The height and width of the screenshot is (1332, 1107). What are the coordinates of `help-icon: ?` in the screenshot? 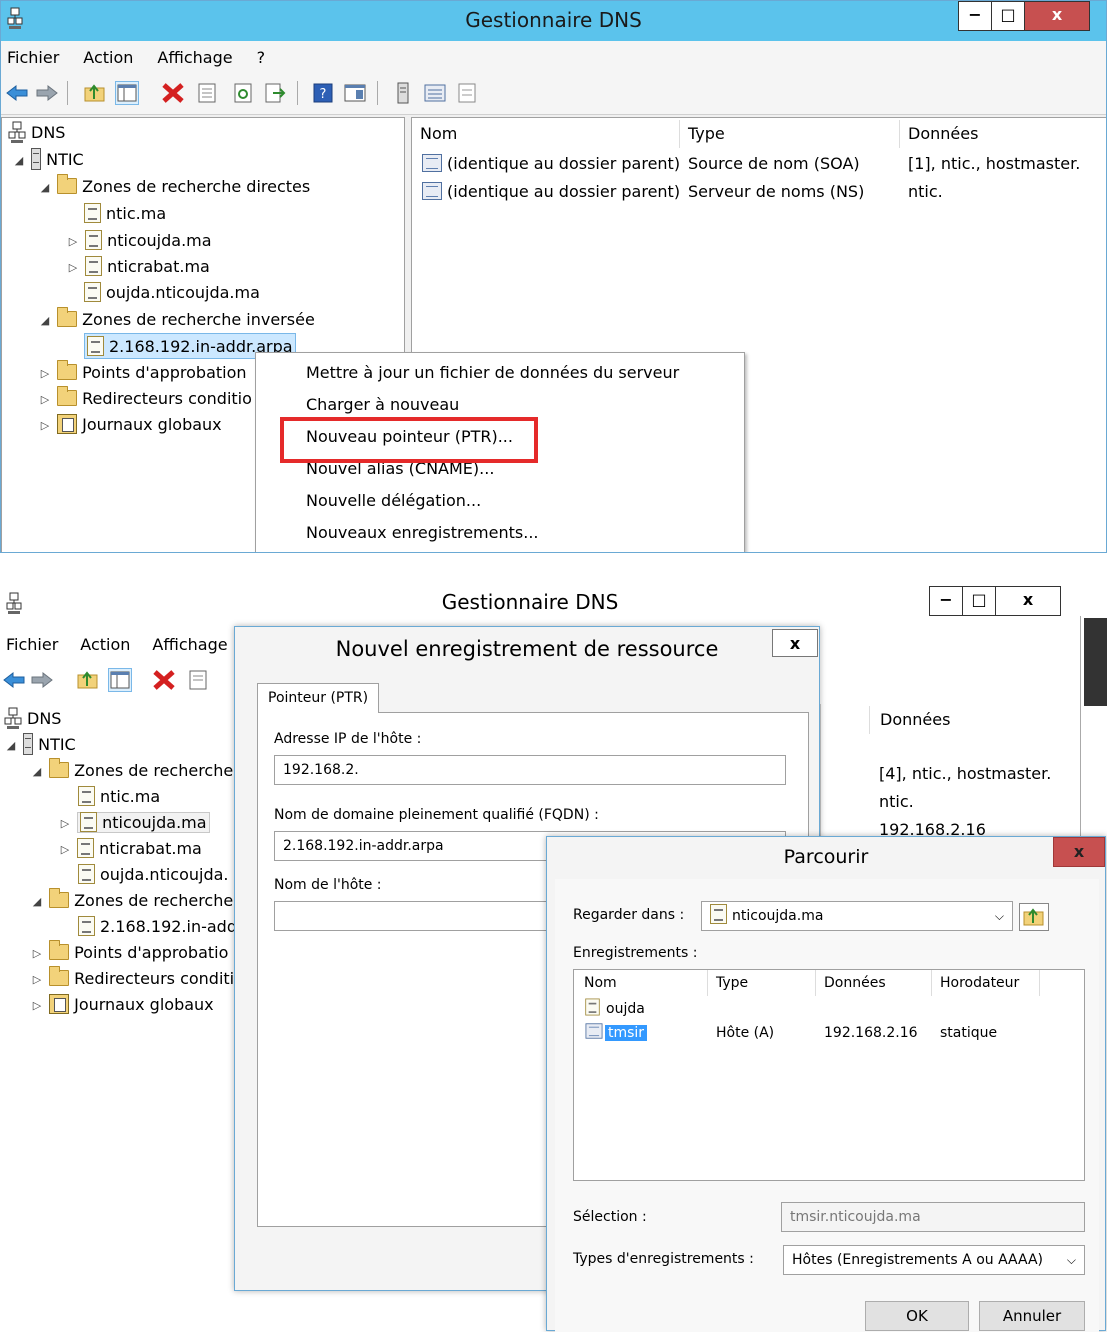 It's located at (323, 93).